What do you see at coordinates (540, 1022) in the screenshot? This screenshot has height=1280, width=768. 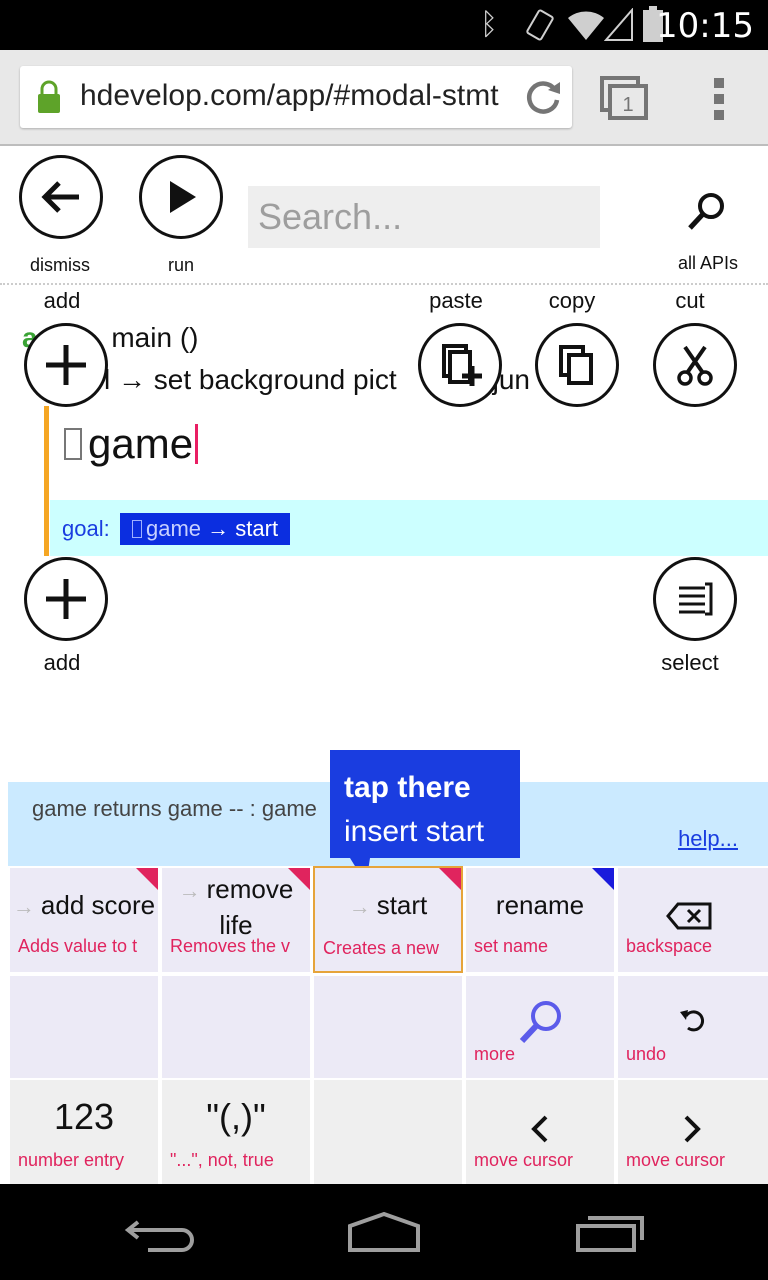 I see `magnifier-icon` at bounding box center [540, 1022].